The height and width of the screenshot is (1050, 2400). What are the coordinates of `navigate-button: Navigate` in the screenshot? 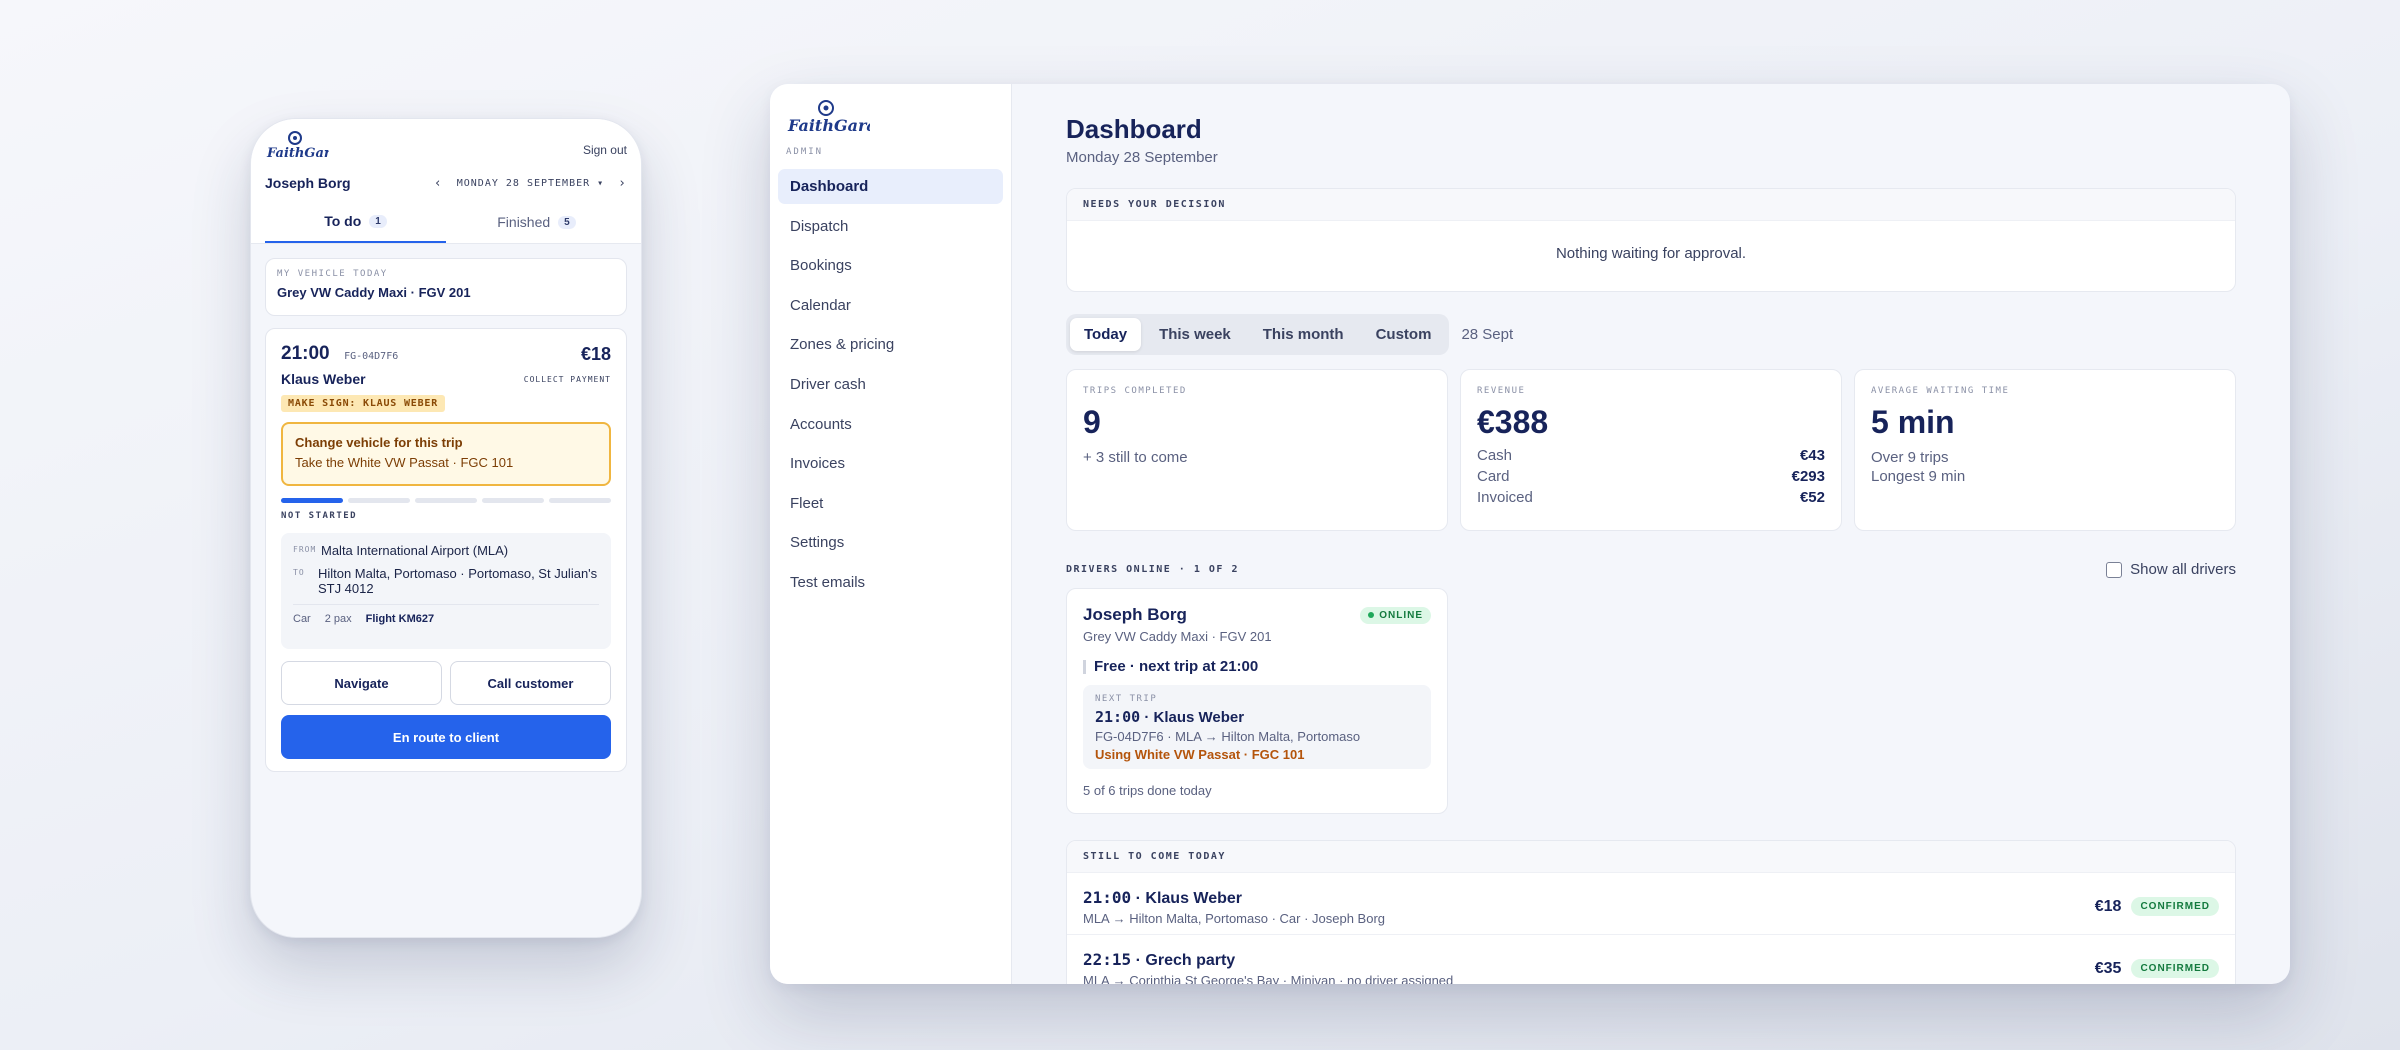 It's located at (361, 683).